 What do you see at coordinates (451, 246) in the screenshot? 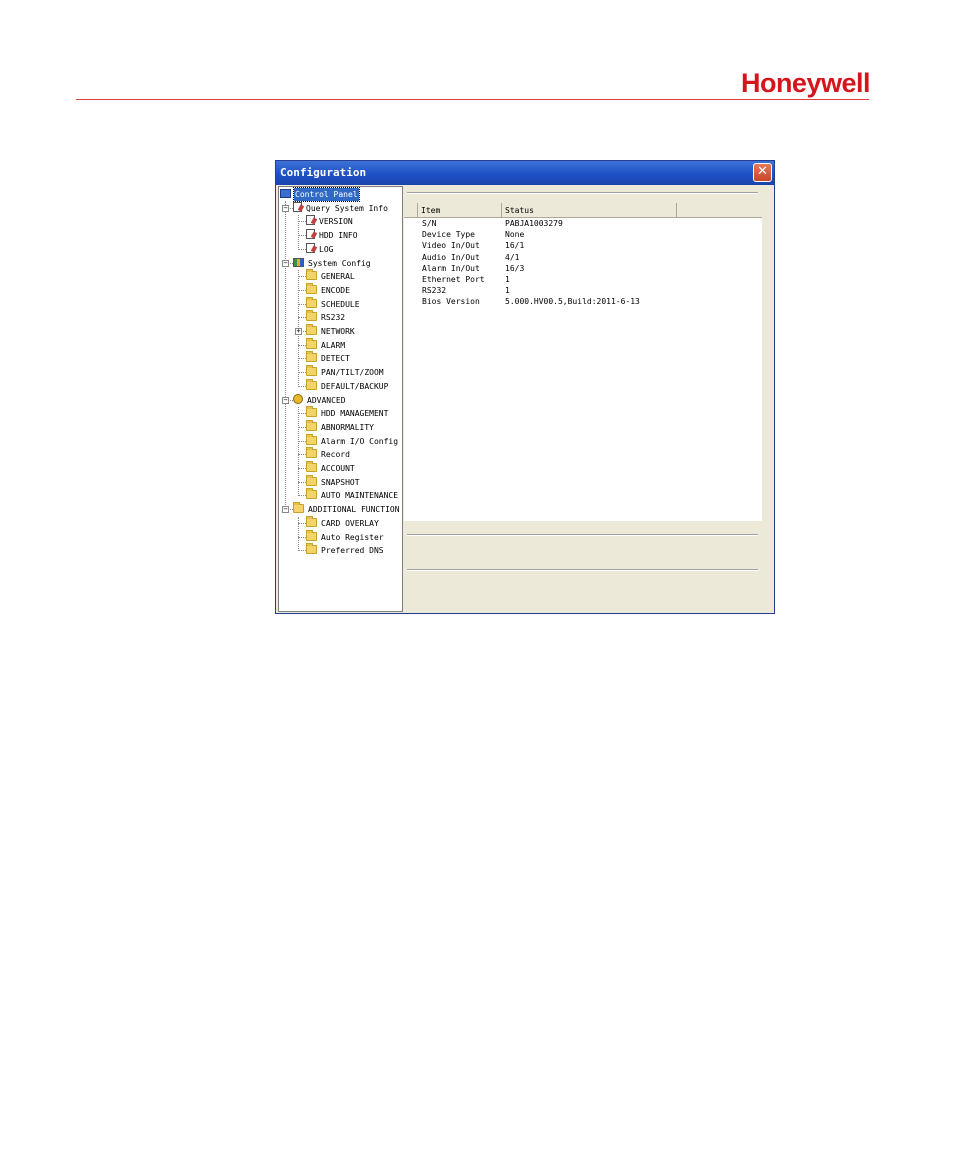
I see `row-item: Video In/Out` at bounding box center [451, 246].